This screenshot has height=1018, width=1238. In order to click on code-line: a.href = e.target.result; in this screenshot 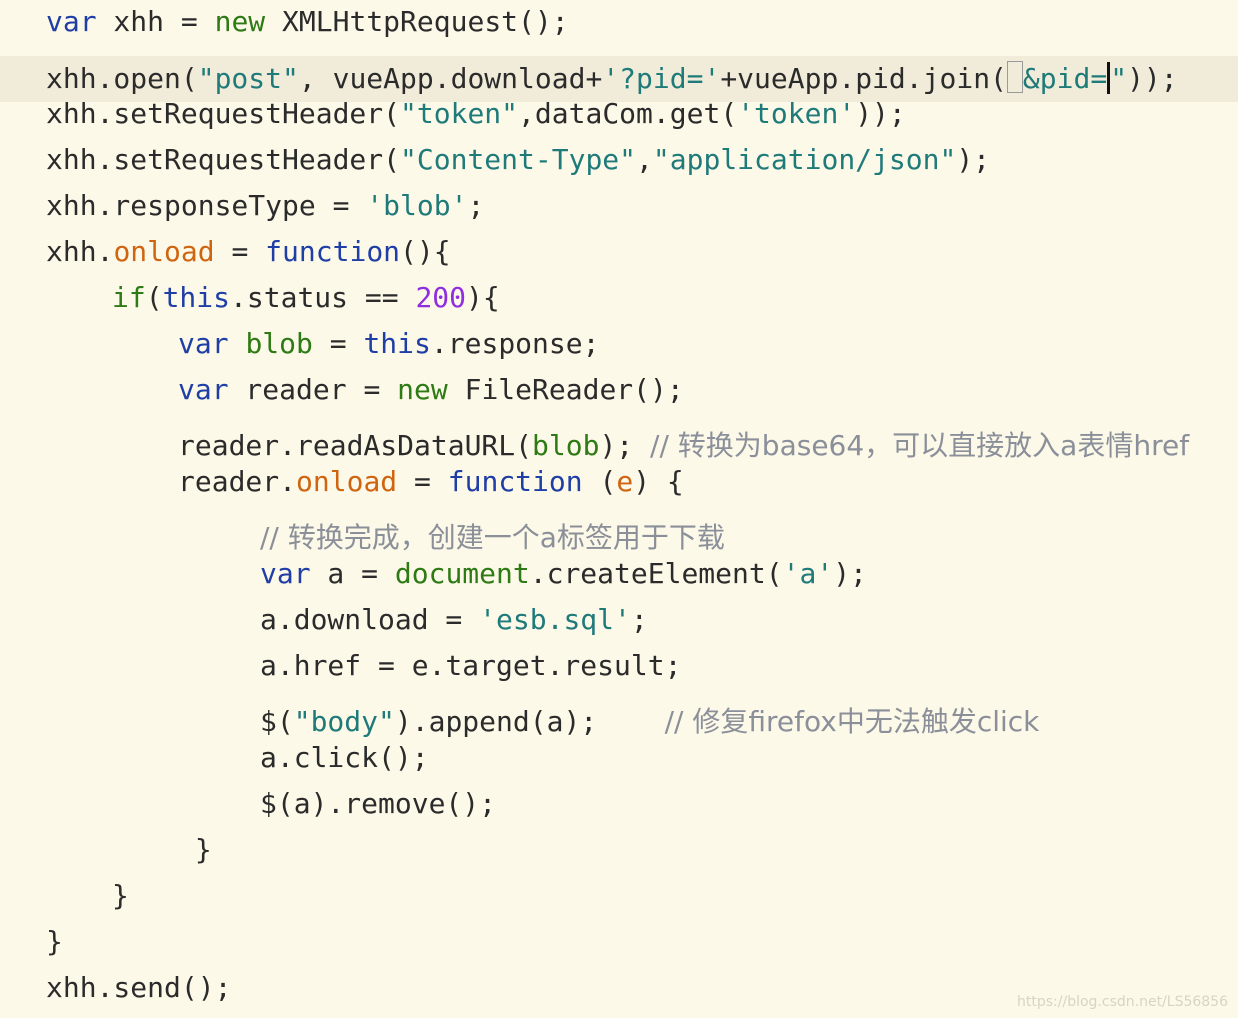, I will do `click(619, 666)`.